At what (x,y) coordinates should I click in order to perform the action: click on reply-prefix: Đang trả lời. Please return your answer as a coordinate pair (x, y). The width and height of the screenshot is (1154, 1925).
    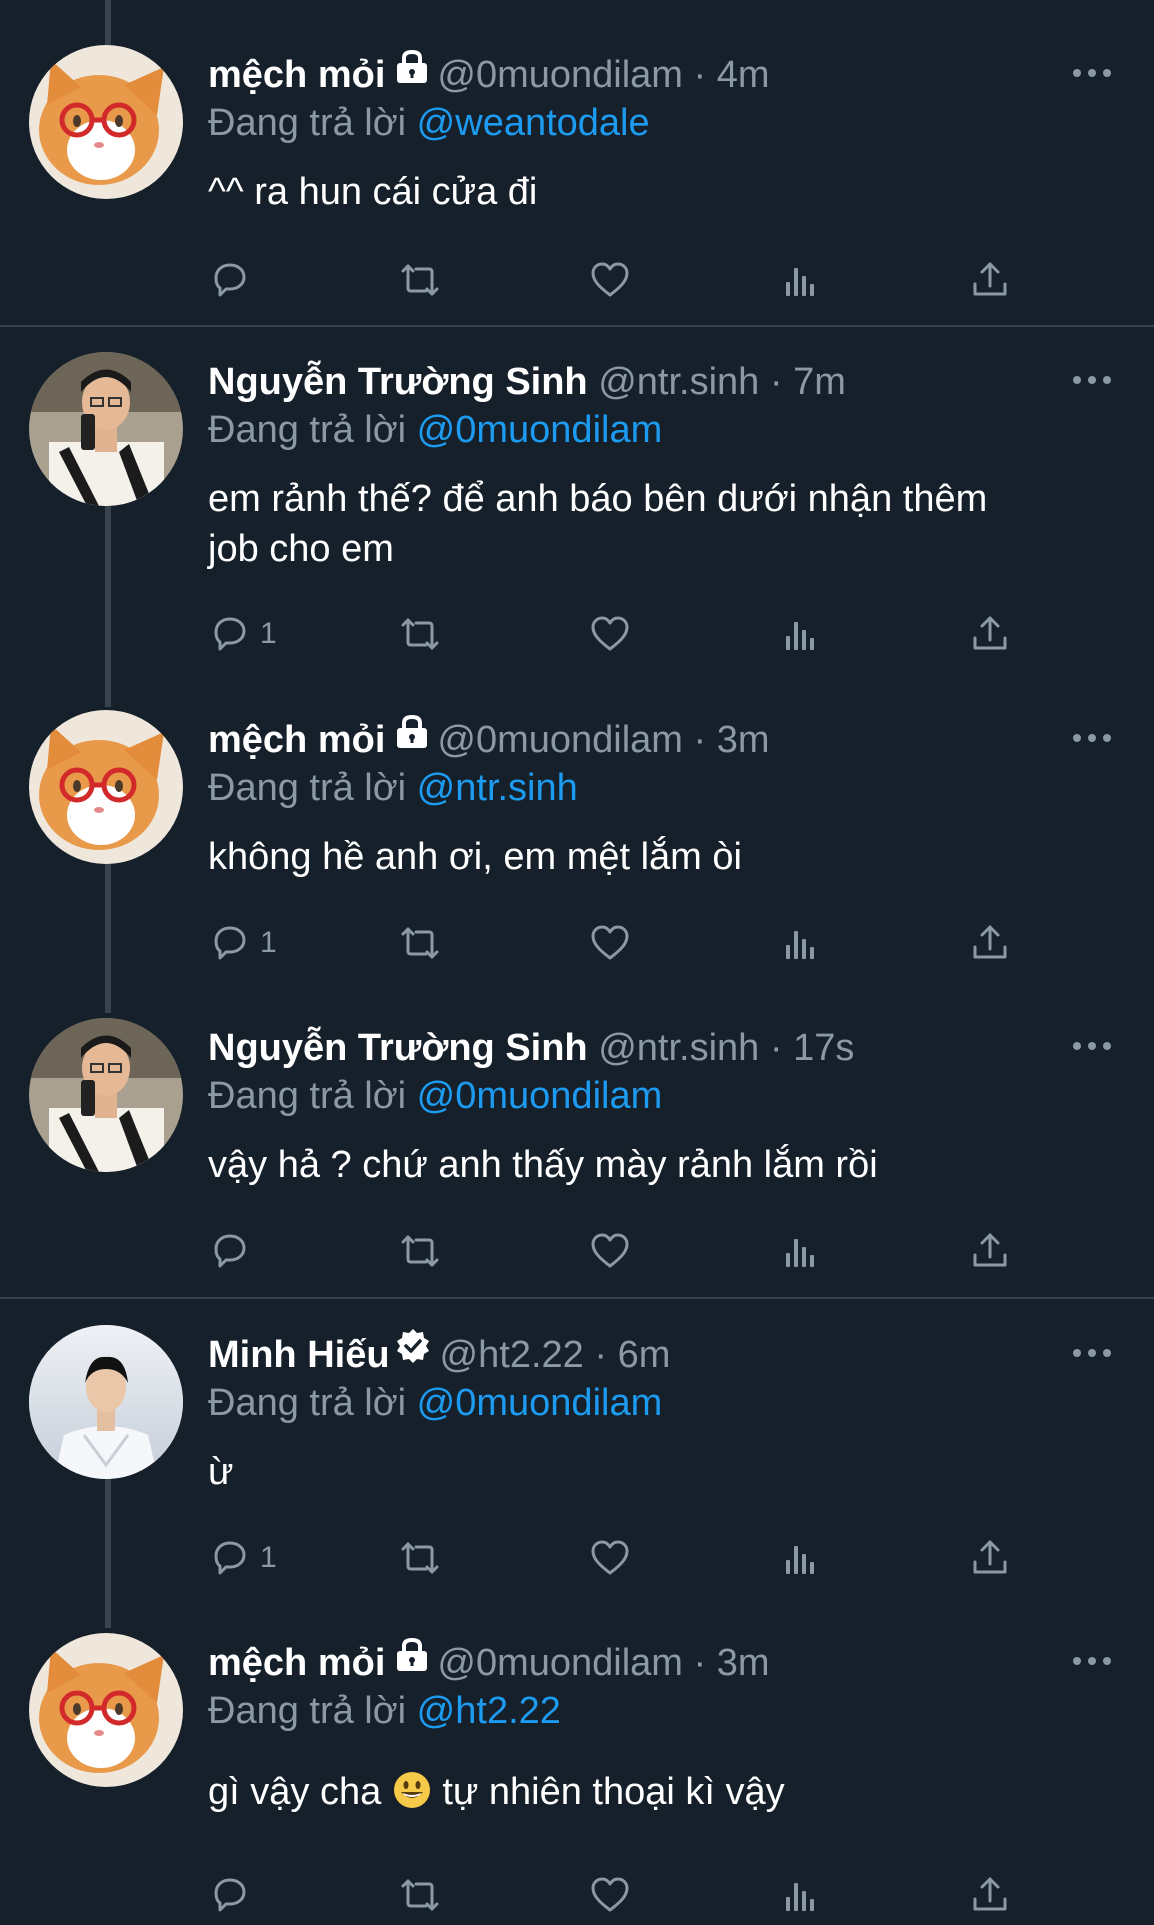
    Looking at the image, I should click on (307, 1096).